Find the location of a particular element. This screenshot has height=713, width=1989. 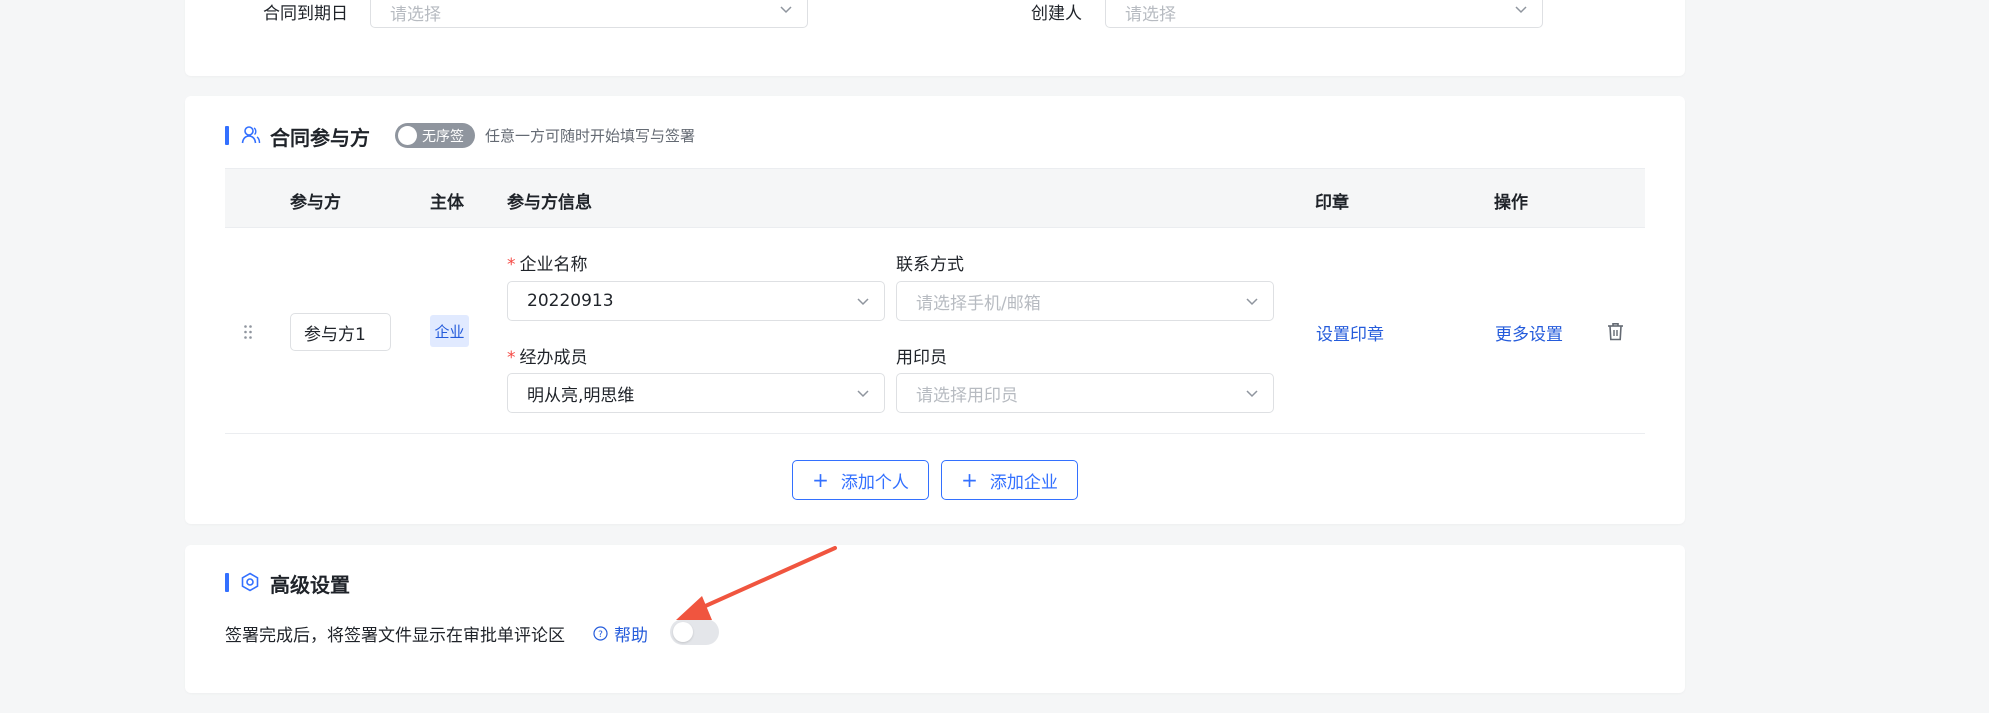

members-value: 明从亮,明思维 is located at coordinates (581, 395).